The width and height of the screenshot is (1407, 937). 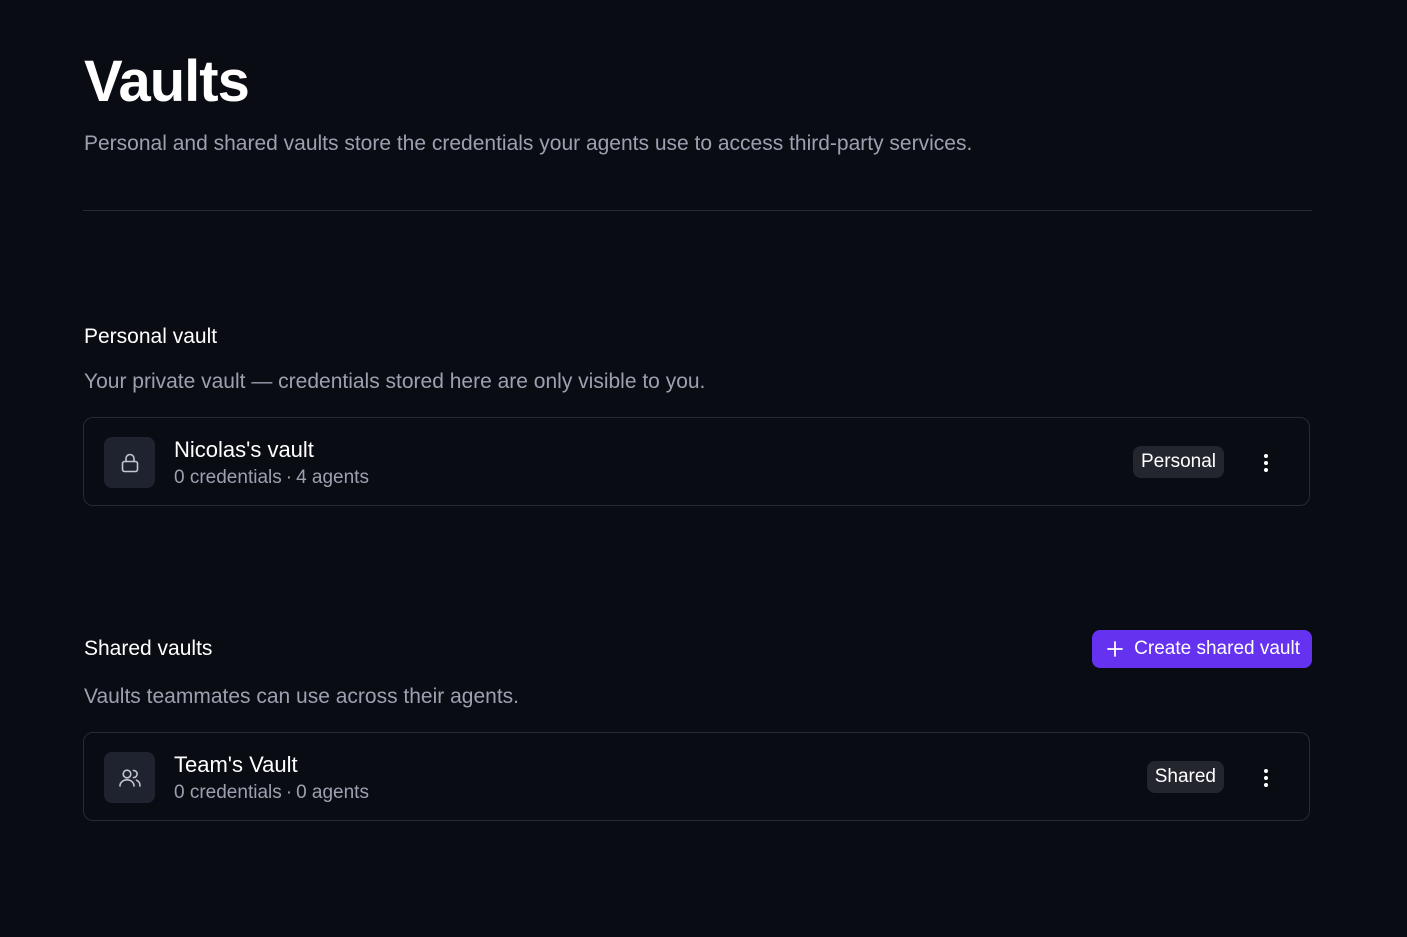 What do you see at coordinates (1217, 648) in the screenshot?
I see `create-shared-vault-label: Create shared vault` at bounding box center [1217, 648].